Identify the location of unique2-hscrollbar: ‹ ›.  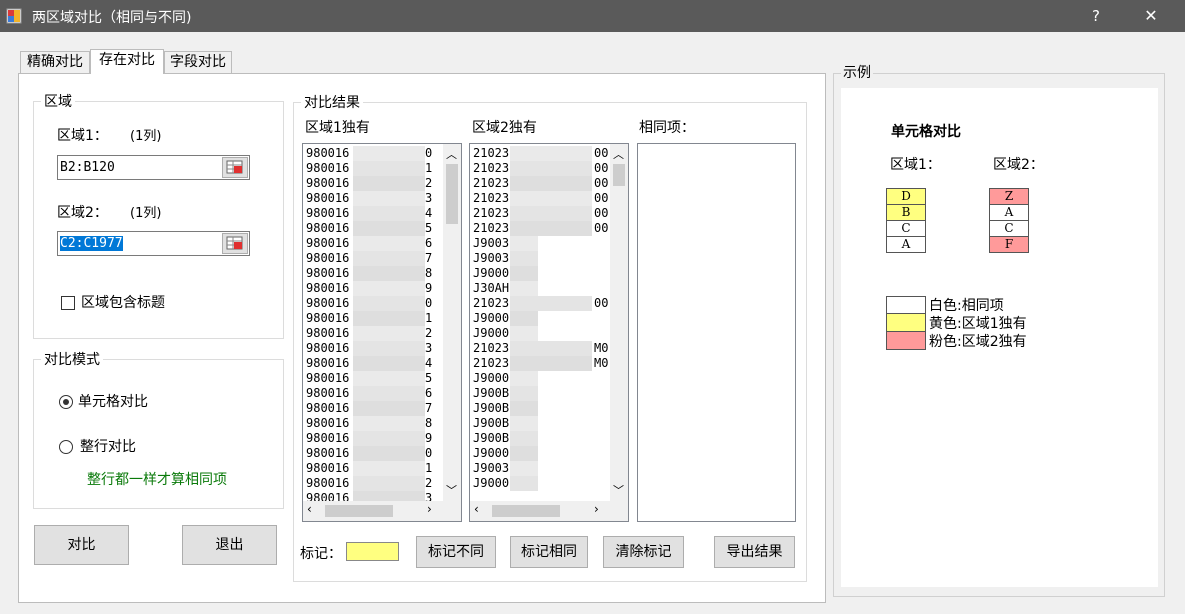
(549, 511).